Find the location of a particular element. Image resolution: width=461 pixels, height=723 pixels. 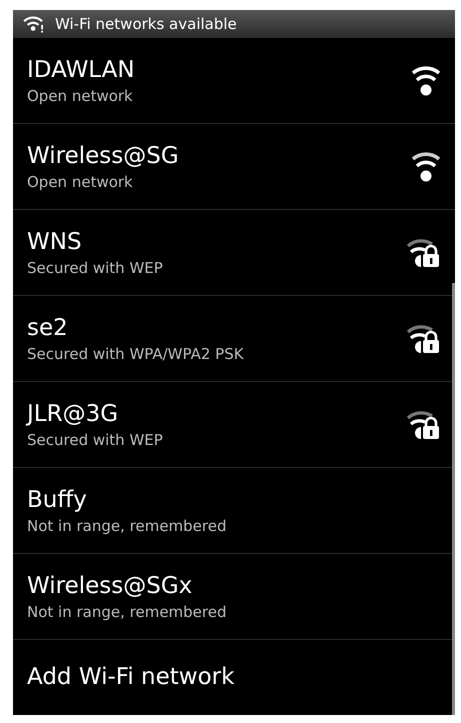

network-item: IDAWLAN Open network is located at coordinates (234, 81).